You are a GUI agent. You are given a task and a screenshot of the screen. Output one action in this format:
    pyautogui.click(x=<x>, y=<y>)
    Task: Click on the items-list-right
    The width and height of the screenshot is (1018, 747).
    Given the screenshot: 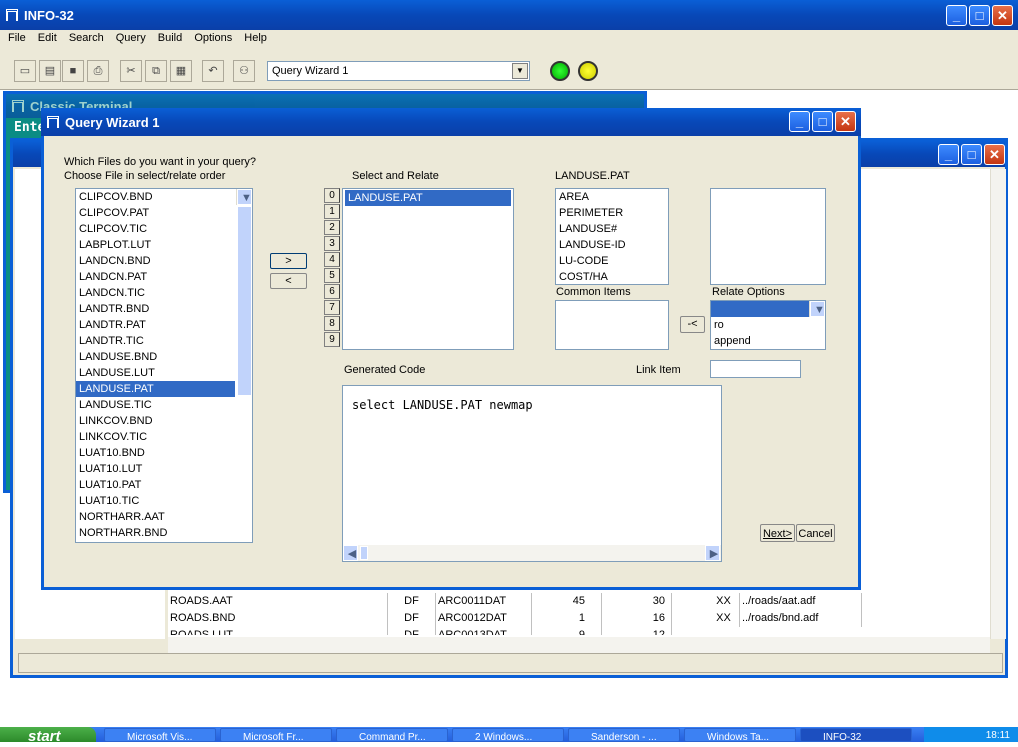 What is the action you would take?
    pyautogui.click(x=768, y=236)
    